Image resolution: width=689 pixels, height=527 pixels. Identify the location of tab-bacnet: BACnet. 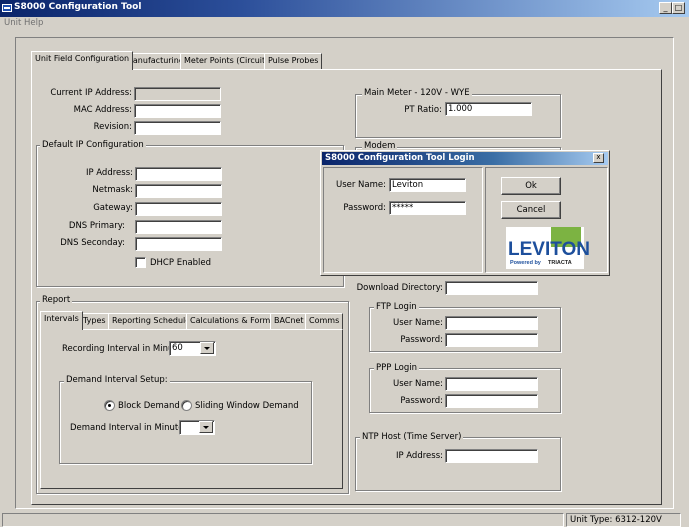
(289, 321).